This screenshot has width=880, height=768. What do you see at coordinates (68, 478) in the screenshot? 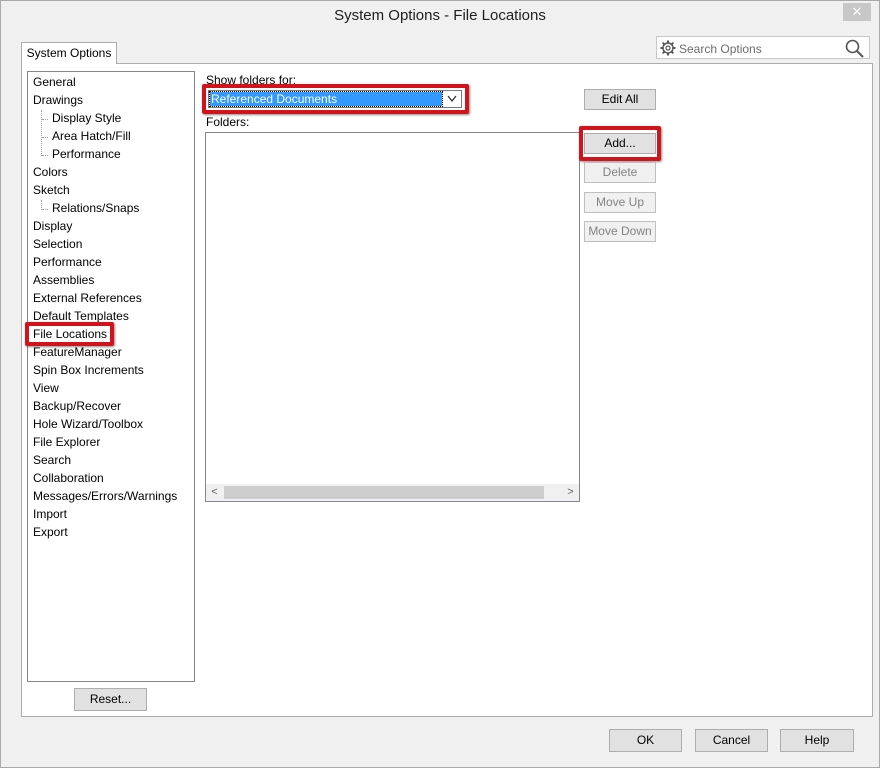
I see `tree-item: Collaboration` at bounding box center [68, 478].